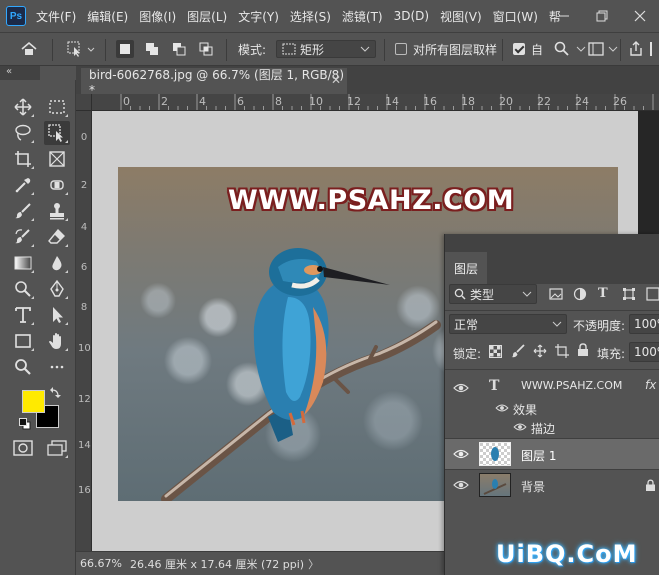  I want to click on dodge-tool, so click(23, 289).